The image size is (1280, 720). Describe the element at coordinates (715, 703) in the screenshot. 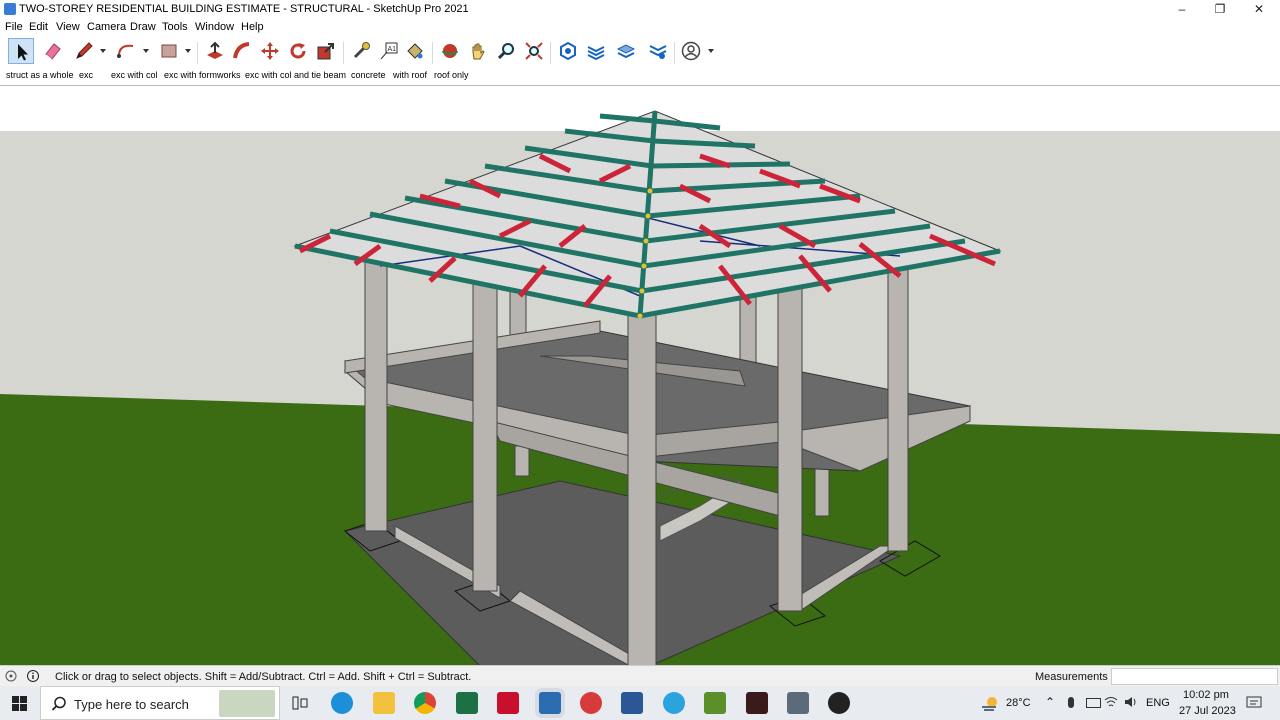

I see `android-icon` at that location.